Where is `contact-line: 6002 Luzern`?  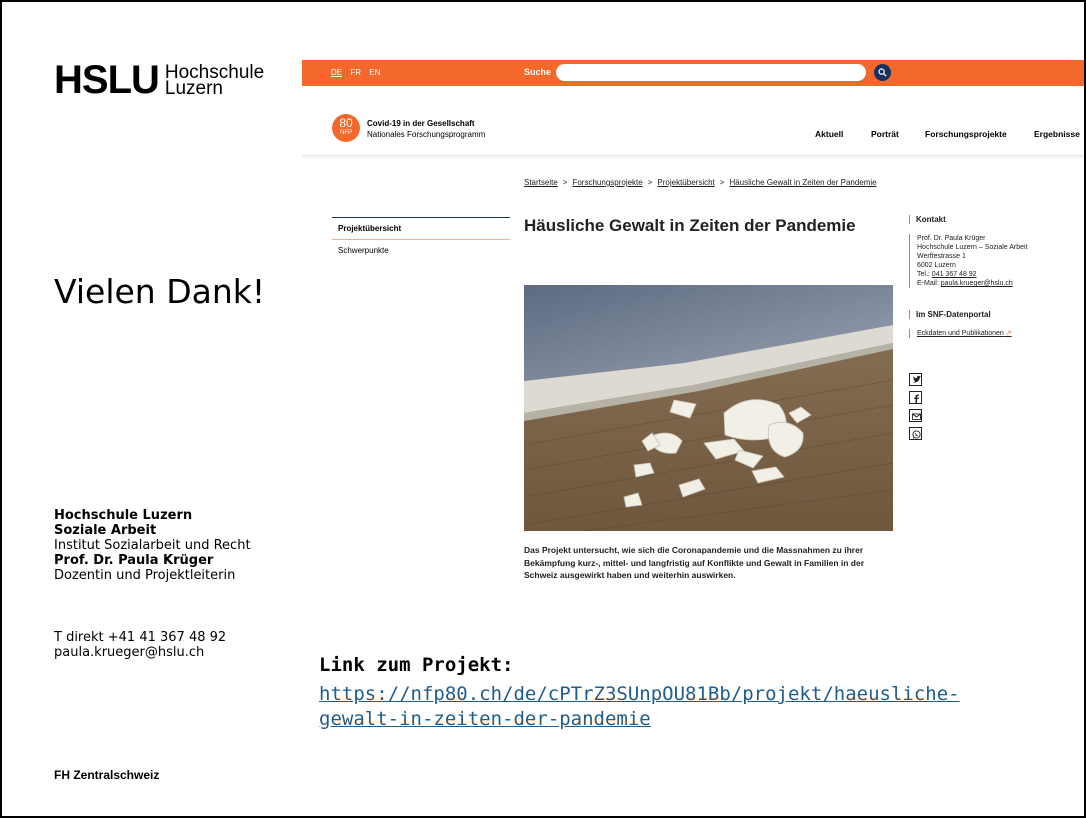
contact-line: 6002 Luzern is located at coordinates (936, 265).